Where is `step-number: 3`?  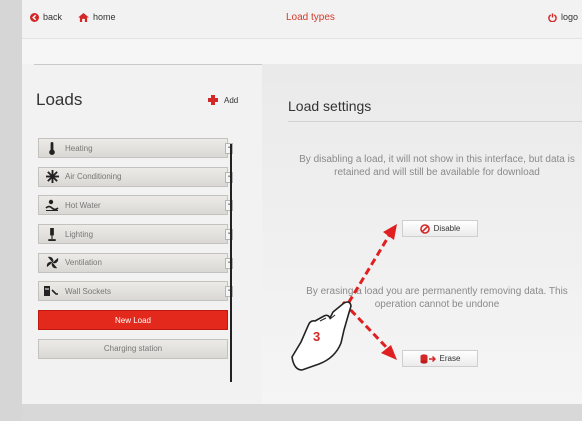 step-number: 3 is located at coordinates (316, 336).